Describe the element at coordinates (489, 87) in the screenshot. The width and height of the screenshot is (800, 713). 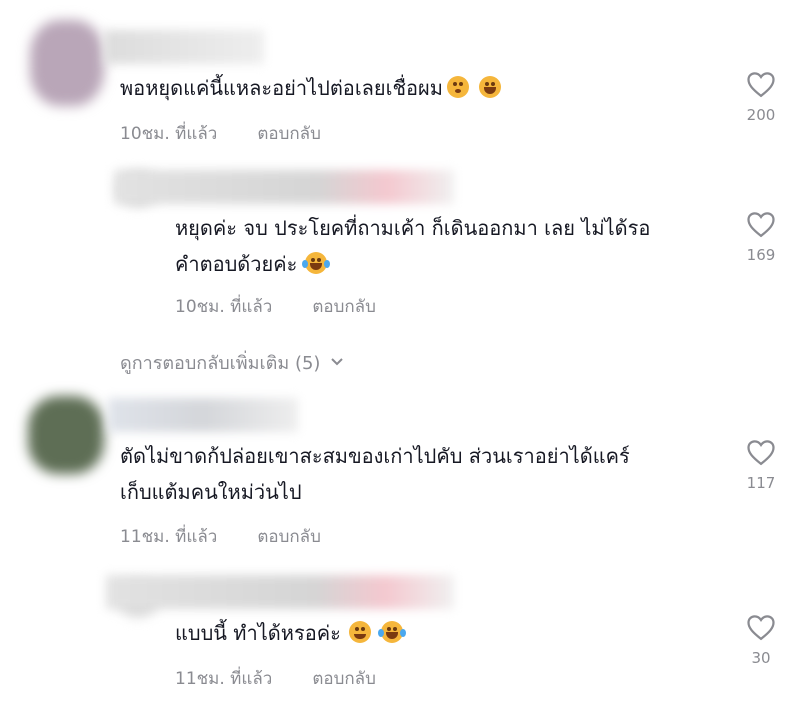
I see `grinning-face-icon` at that location.